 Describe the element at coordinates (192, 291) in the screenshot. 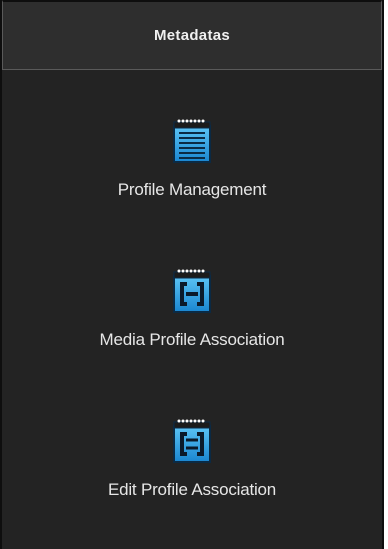

I see `notepad-link-icon` at that location.